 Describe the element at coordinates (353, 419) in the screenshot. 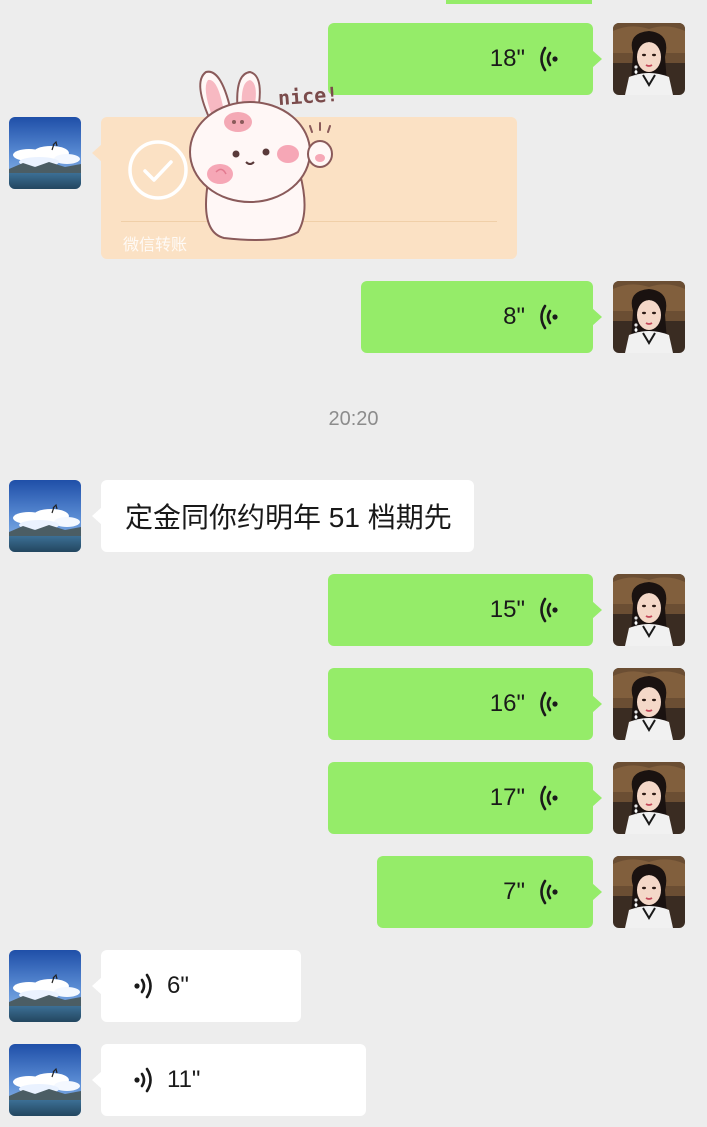

I see `chat-timestamp: 20:20` at that location.